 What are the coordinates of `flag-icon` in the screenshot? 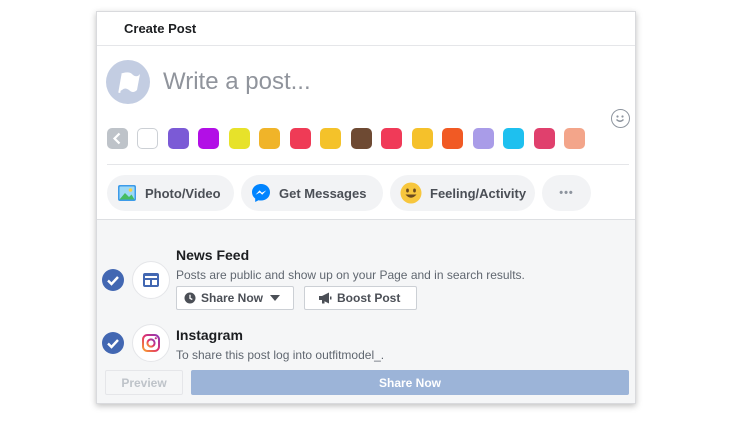 It's located at (129, 83).